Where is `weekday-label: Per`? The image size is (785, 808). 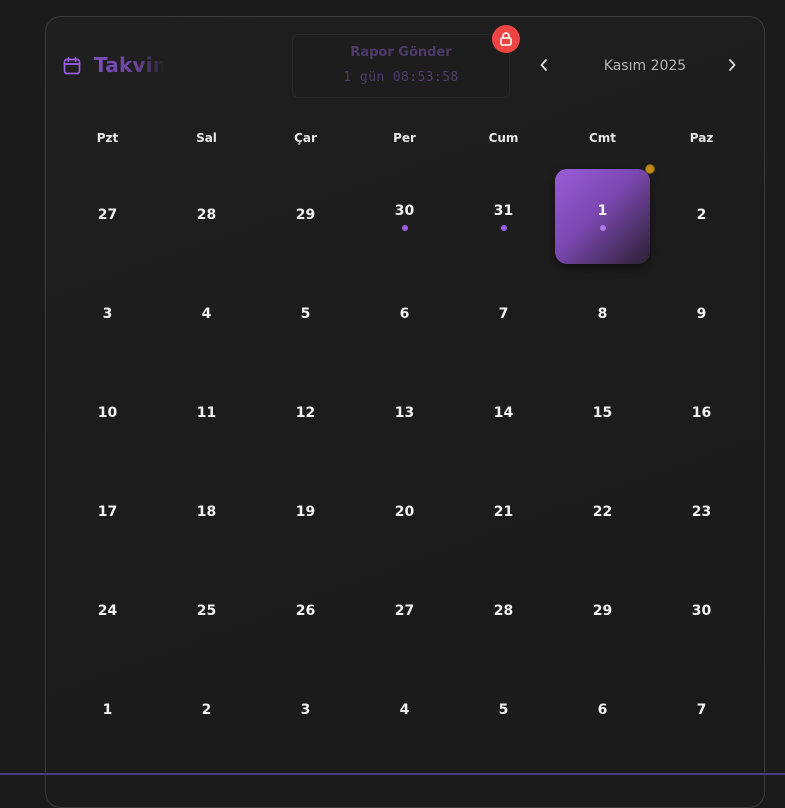
weekday-label: Per is located at coordinates (404, 138).